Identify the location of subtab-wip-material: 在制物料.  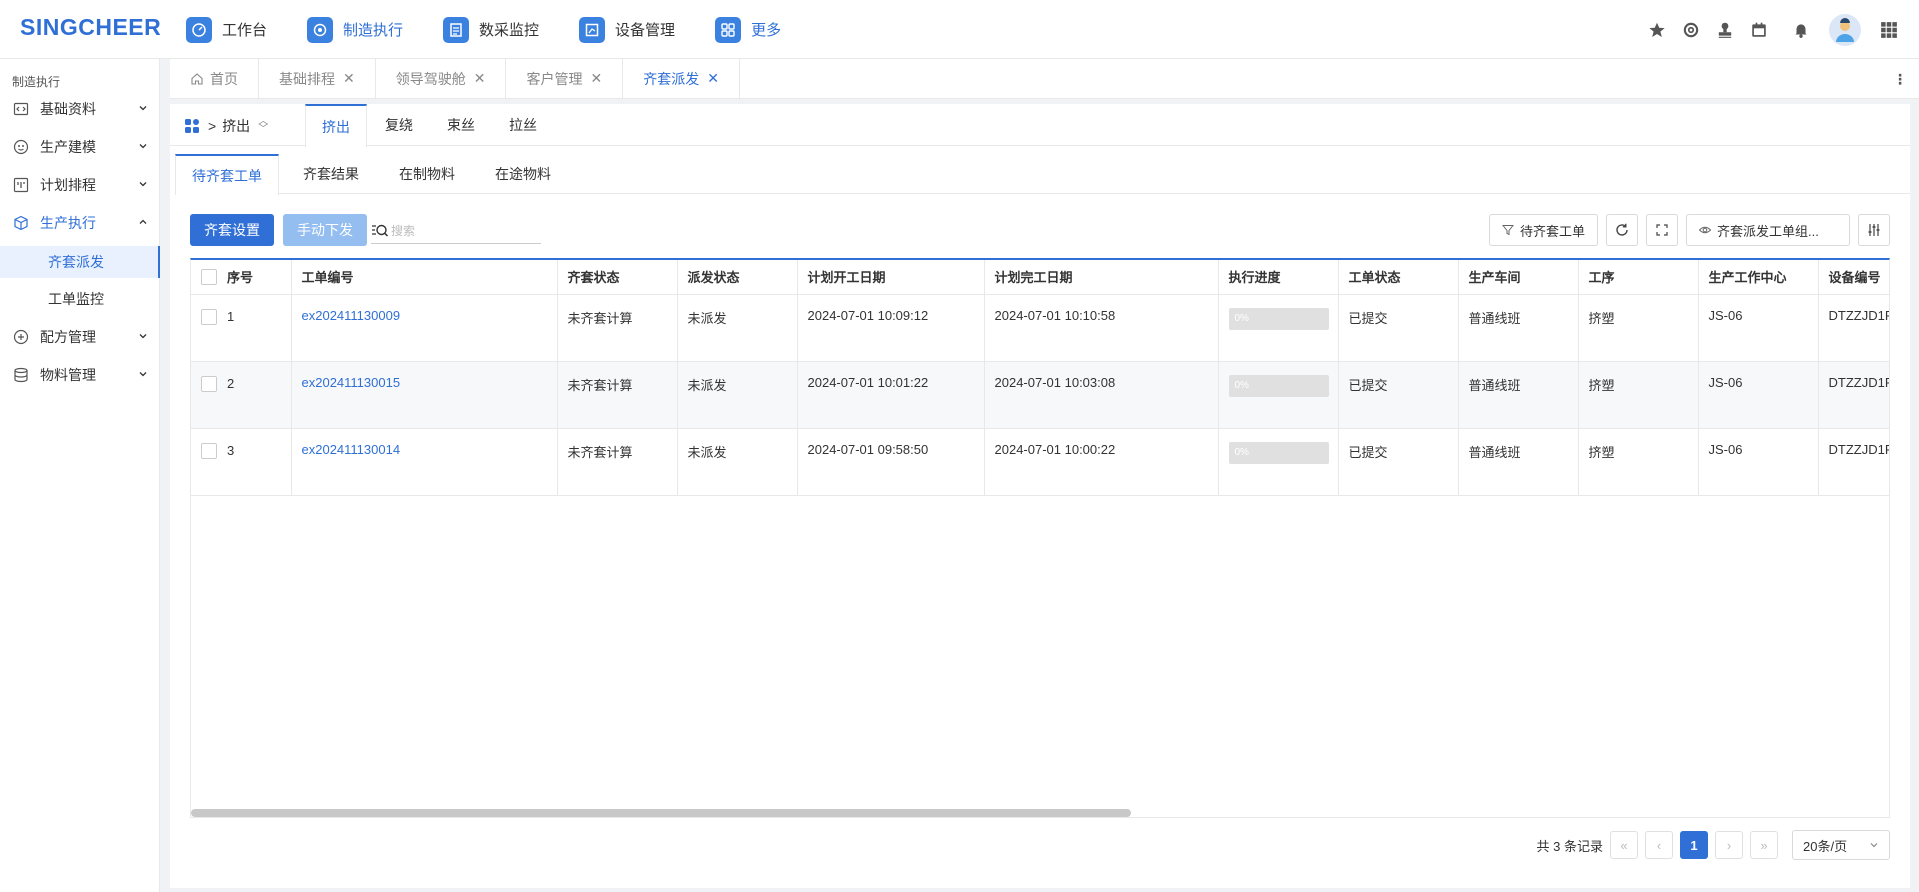
(427, 174).